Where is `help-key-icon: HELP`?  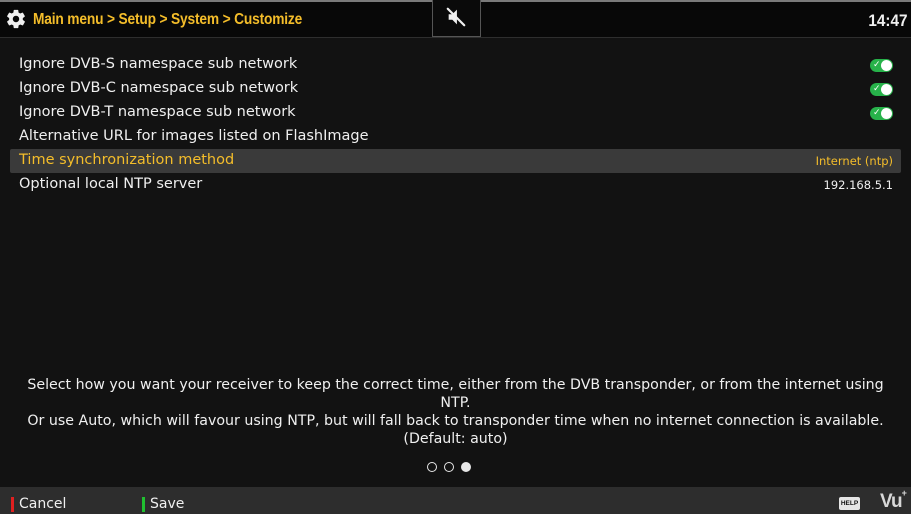 help-key-icon: HELP is located at coordinates (849, 503).